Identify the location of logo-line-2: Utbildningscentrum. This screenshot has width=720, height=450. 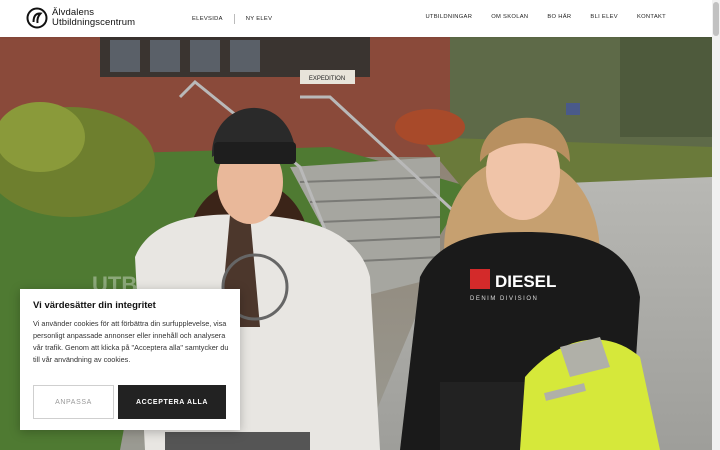
(94, 22).